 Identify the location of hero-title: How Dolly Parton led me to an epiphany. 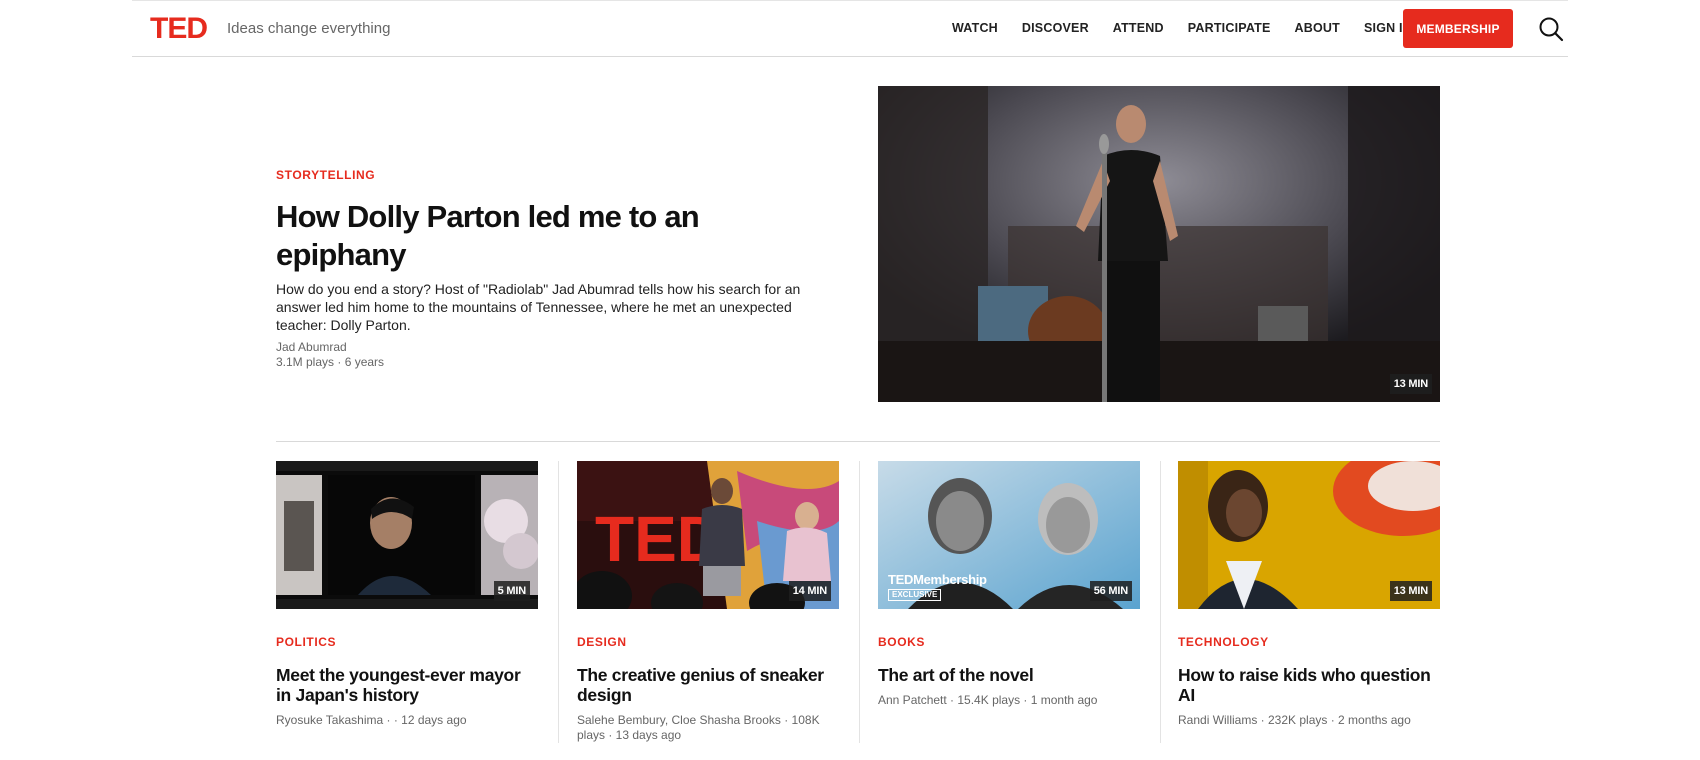
(546, 236).